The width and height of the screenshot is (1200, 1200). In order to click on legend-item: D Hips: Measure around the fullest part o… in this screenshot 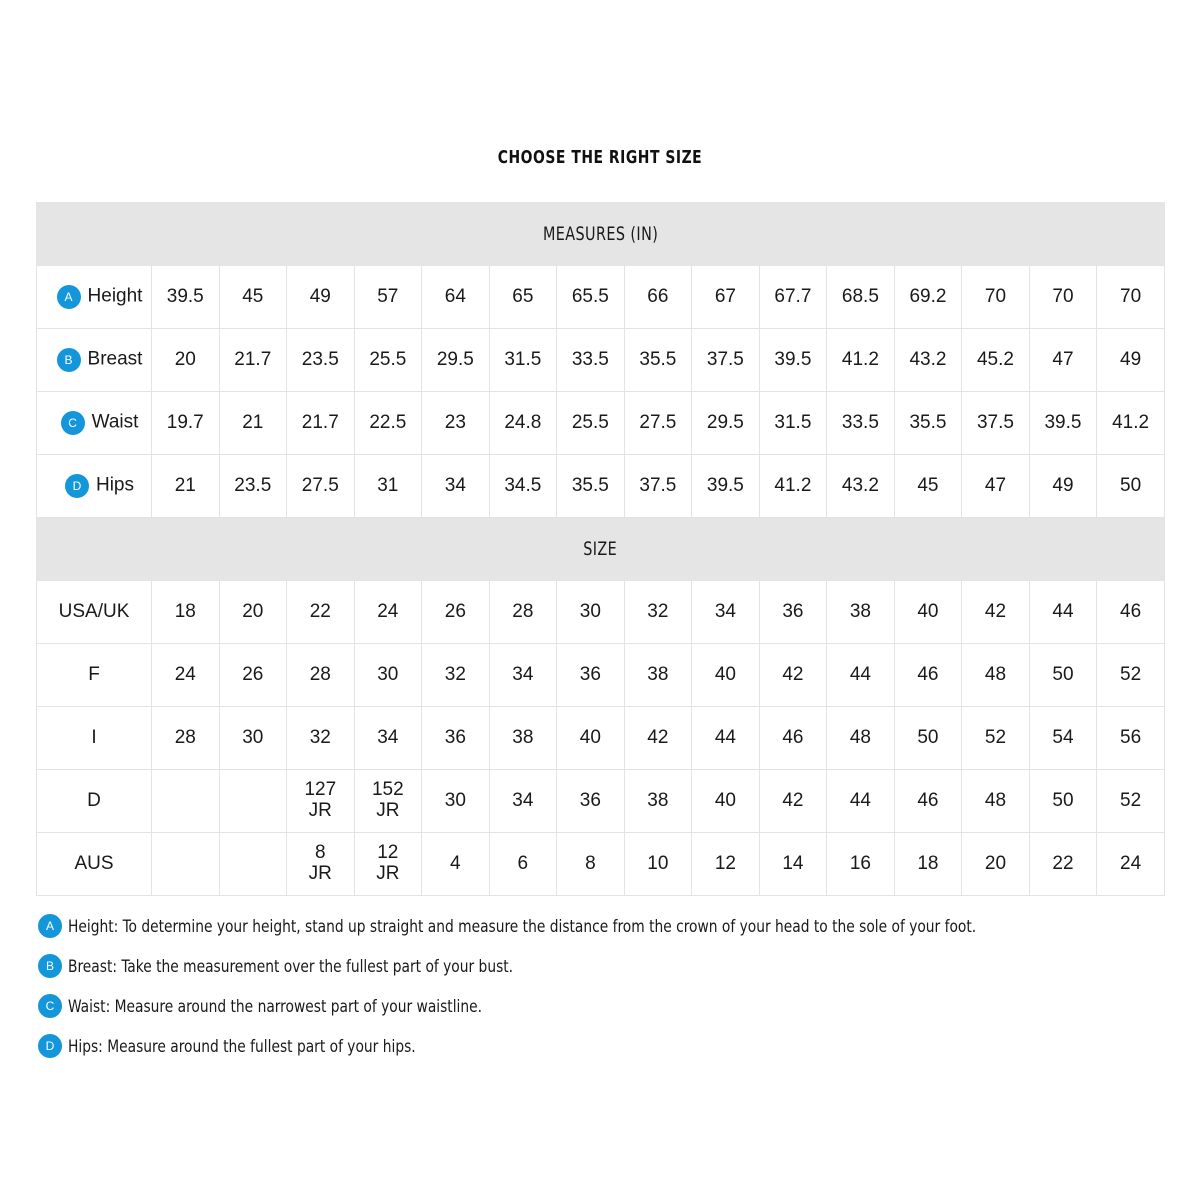, I will do `click(608, 1046)`.